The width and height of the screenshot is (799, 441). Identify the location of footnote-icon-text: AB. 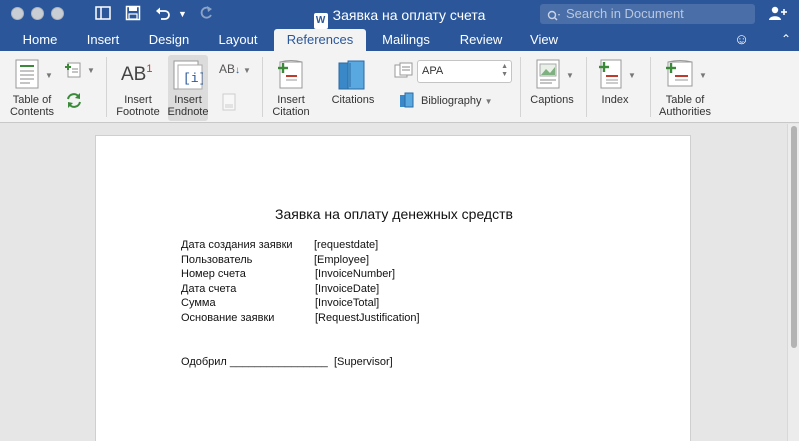
(134, 74).